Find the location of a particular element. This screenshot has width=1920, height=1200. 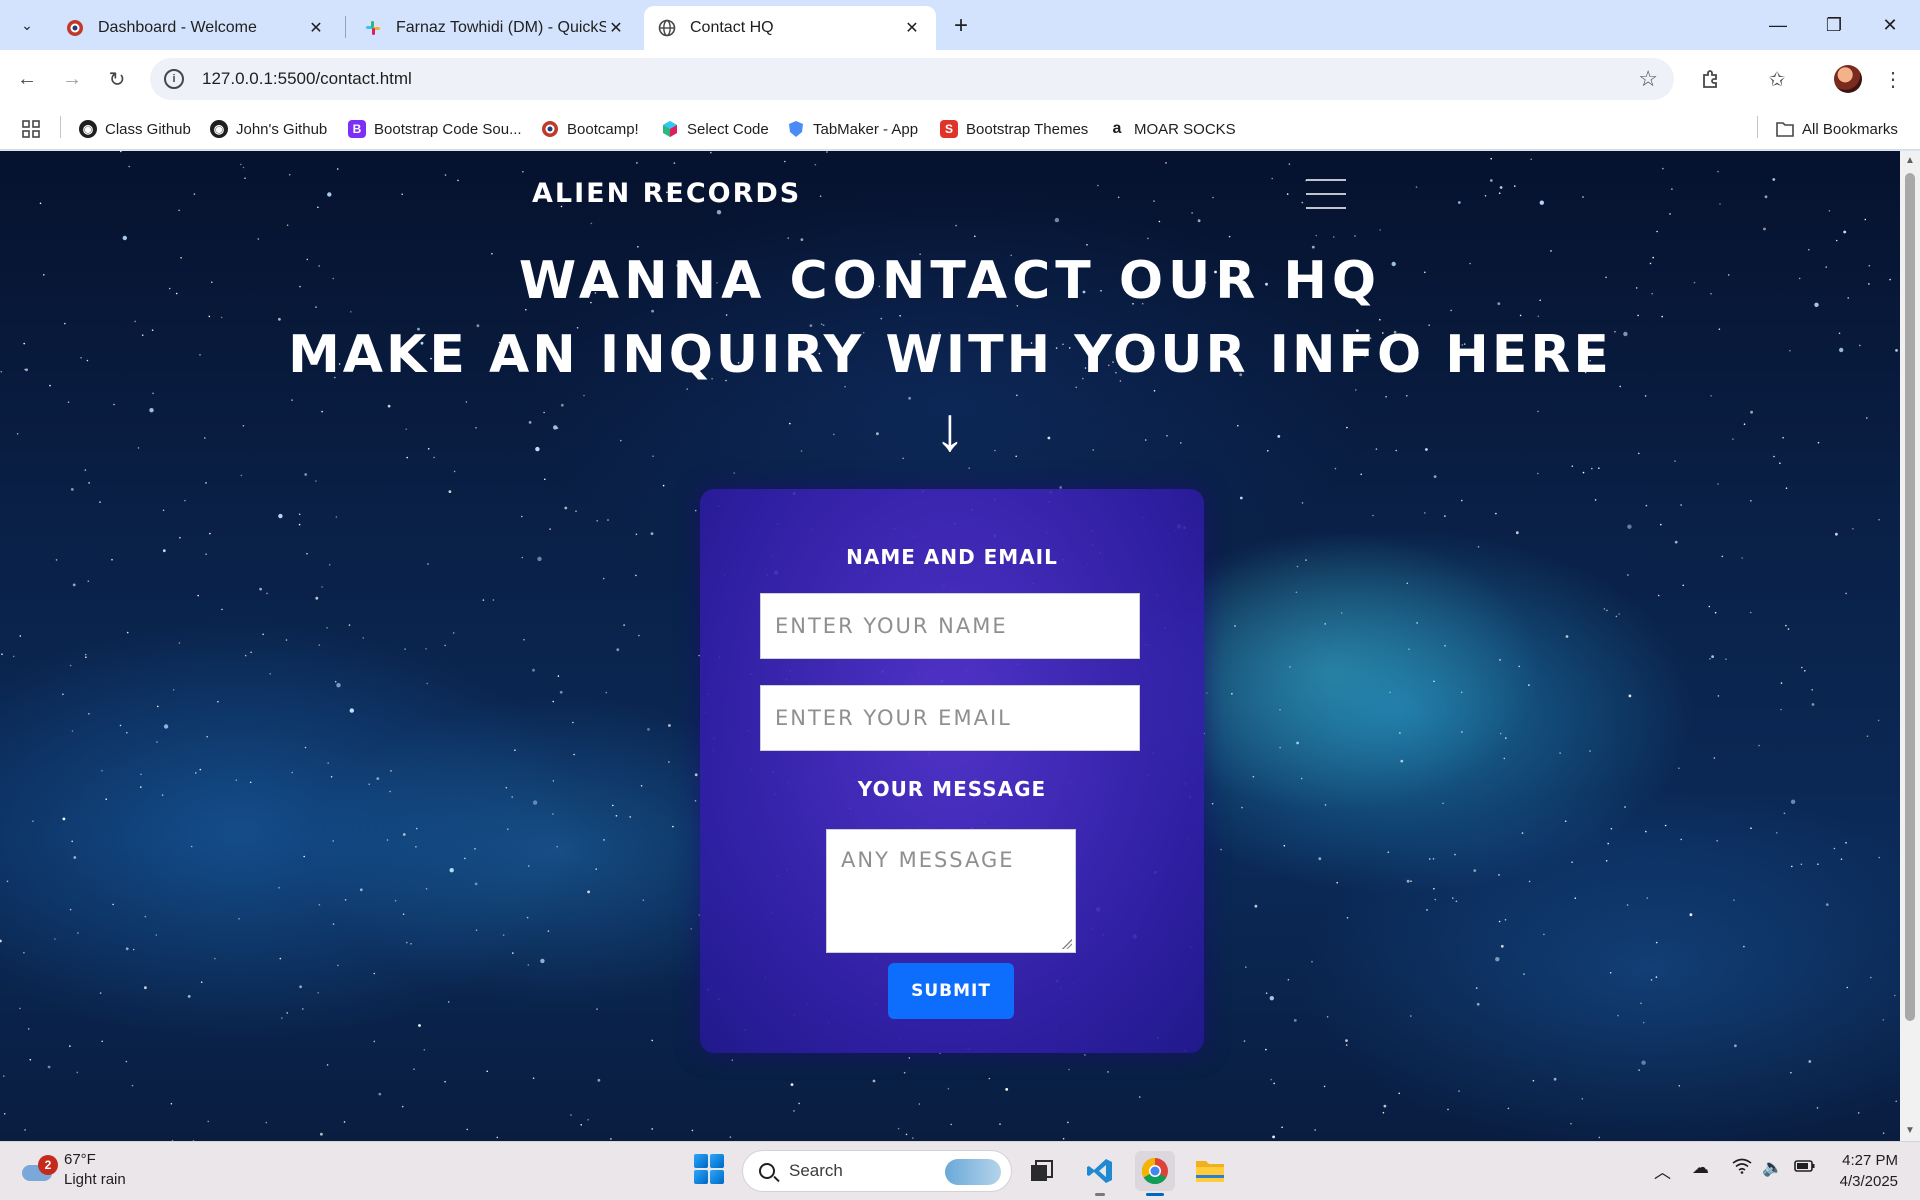

address-bar: i 127.0.0.1:5500/contact.html ☆ is located at coordinates (912, 79).